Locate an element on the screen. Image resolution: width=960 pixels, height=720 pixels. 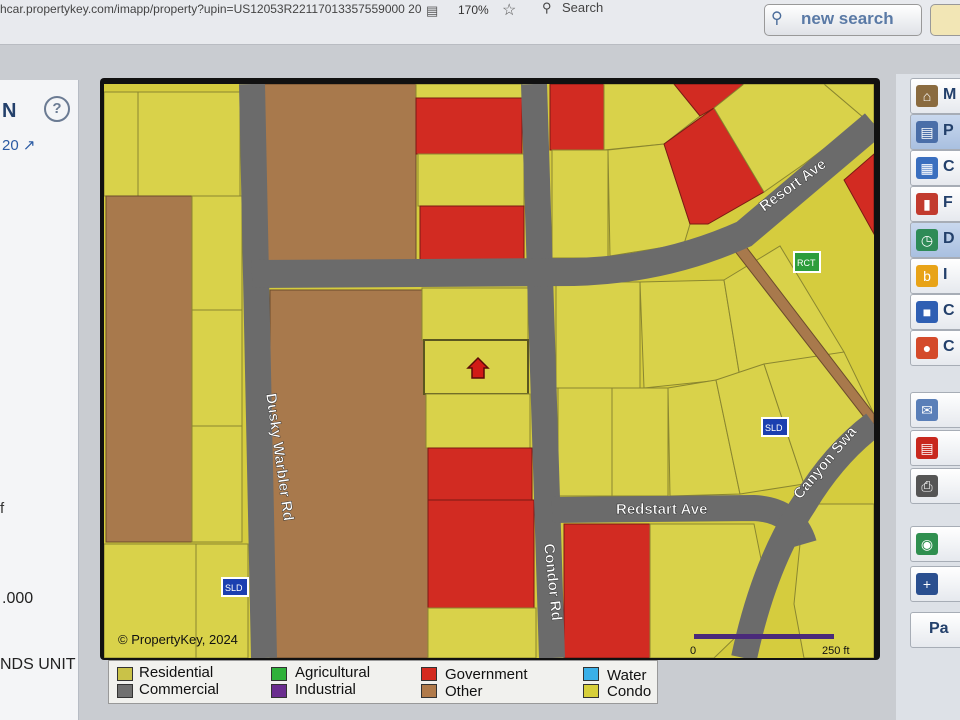
scale-start: 0 is located at coordinates (693, 651).